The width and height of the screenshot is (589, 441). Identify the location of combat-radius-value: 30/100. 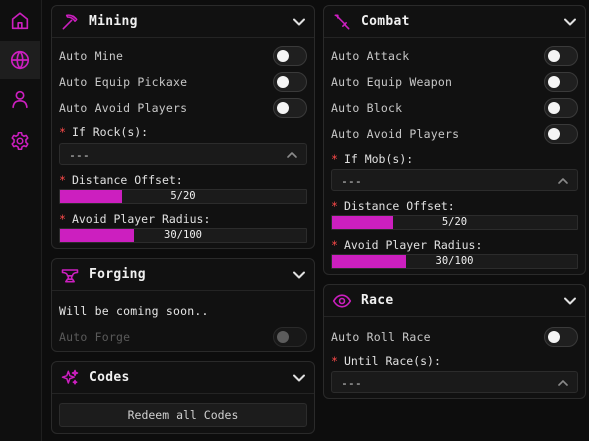
(454, 261).